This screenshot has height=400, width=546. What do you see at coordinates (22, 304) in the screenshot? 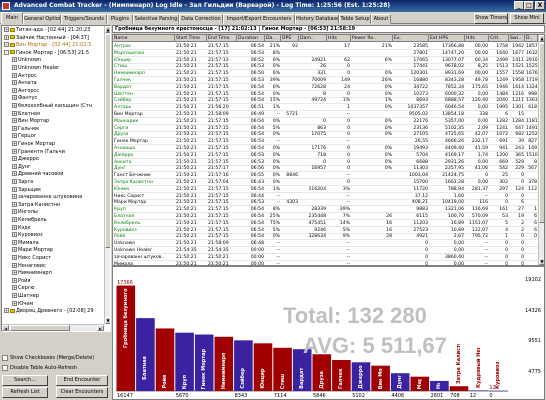
I see `tree-combatant-node: + Ючем` at bounding box center [22, 304].